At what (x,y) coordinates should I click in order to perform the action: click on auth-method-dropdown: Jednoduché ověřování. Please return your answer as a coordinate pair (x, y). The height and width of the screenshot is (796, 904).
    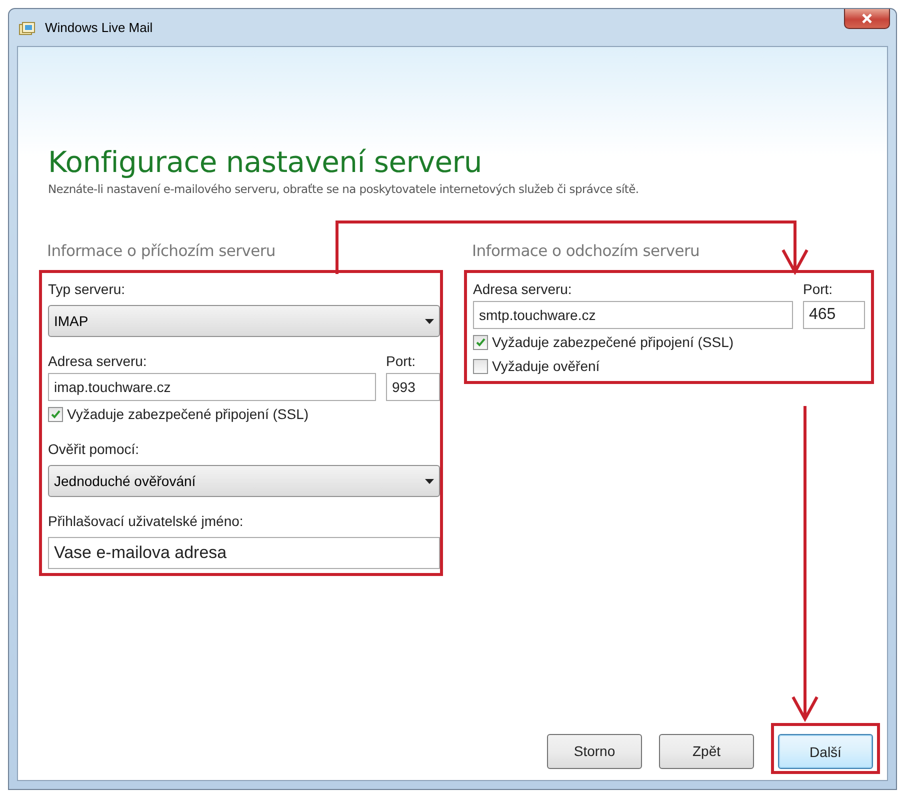
    Looking at the image, I should click on (244, 481).